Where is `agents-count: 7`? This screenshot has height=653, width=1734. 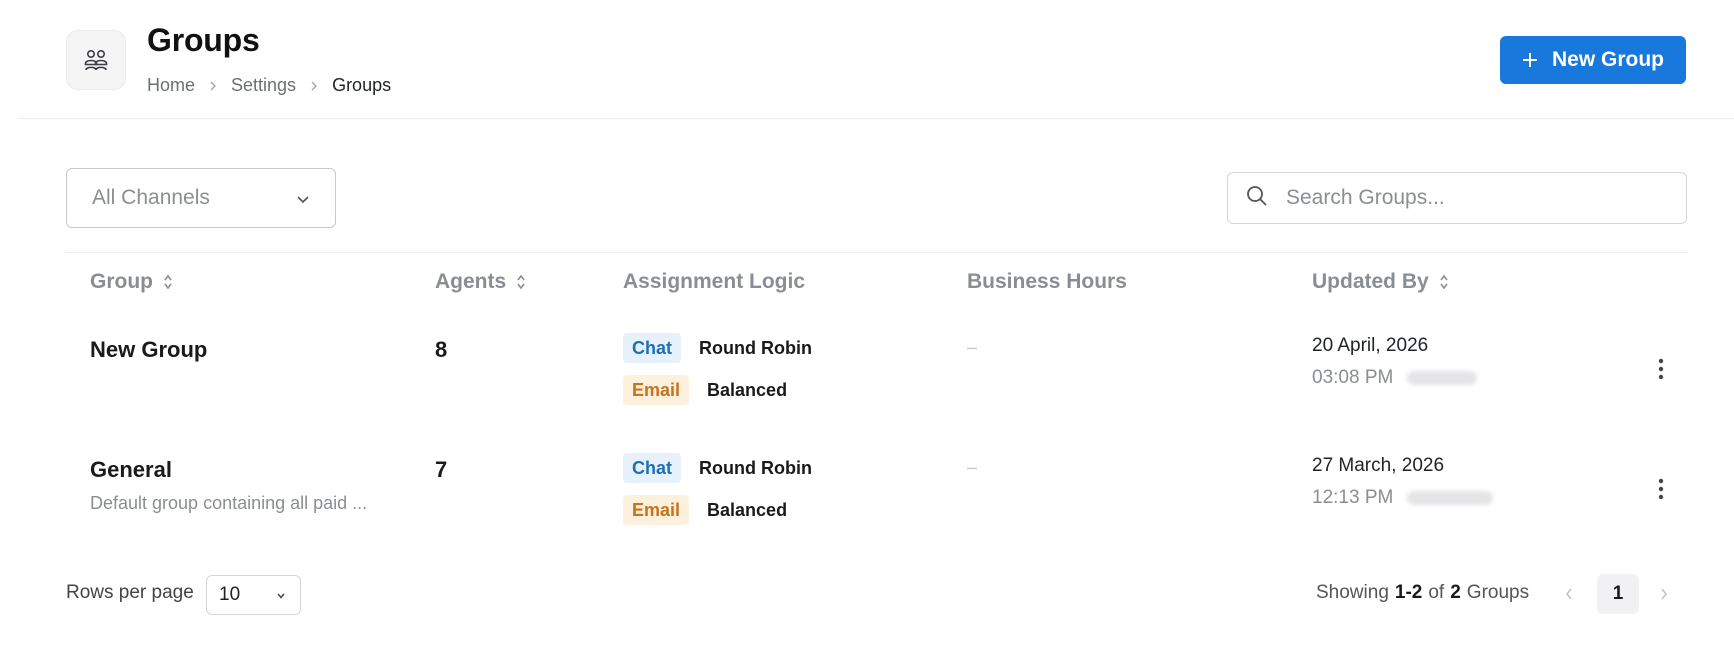
agents-count: 7 is located at coordinates (441, 469).